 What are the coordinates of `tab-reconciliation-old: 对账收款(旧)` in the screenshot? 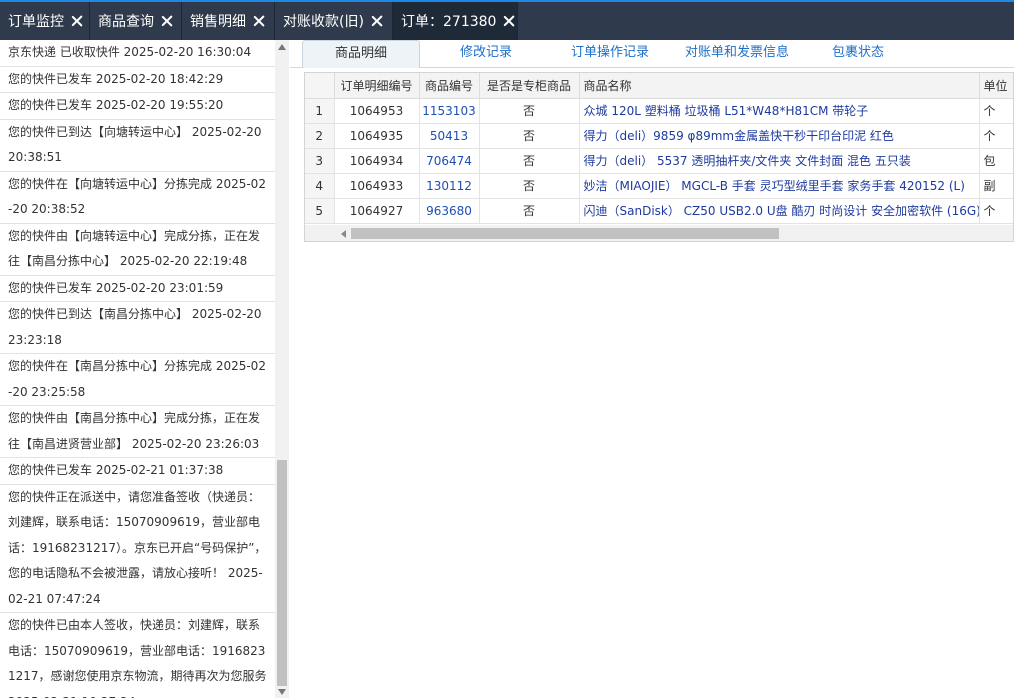 It's located at (334, 21).